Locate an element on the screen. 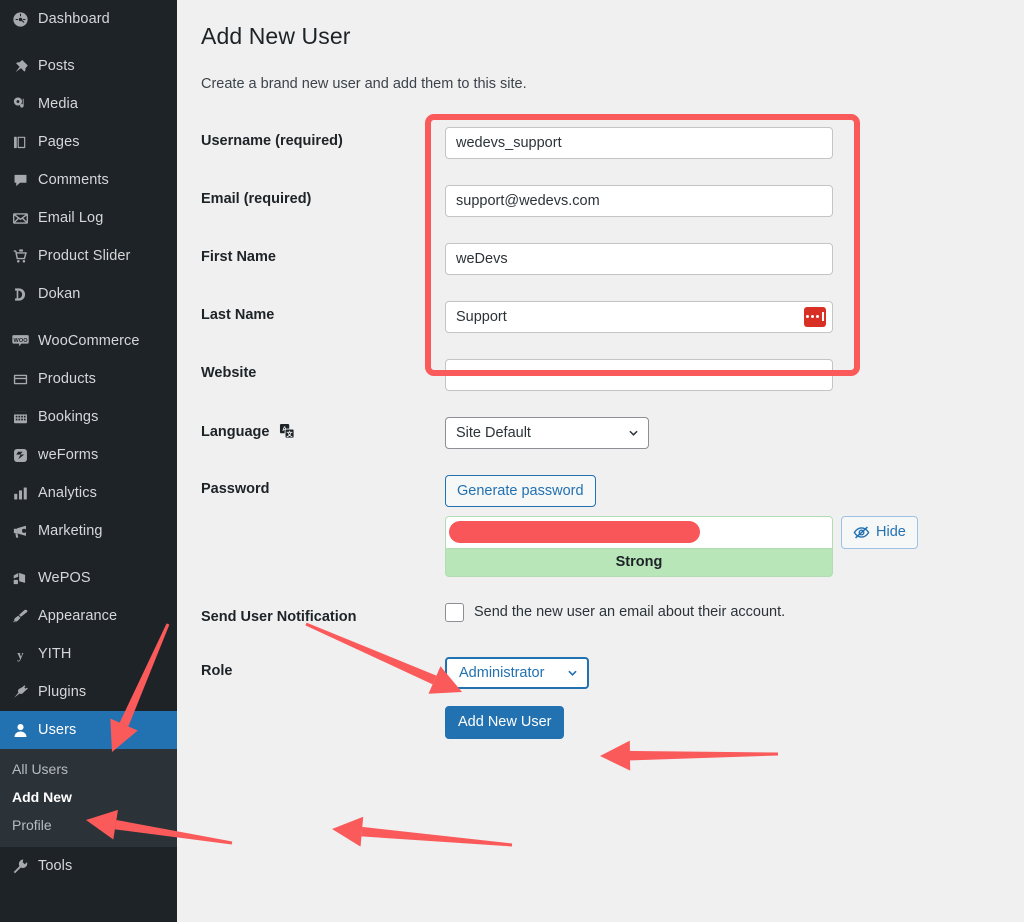 The width and height of the screenshot is (1024, 922). language-label: Language A文 is located at coordinates (323, 433).